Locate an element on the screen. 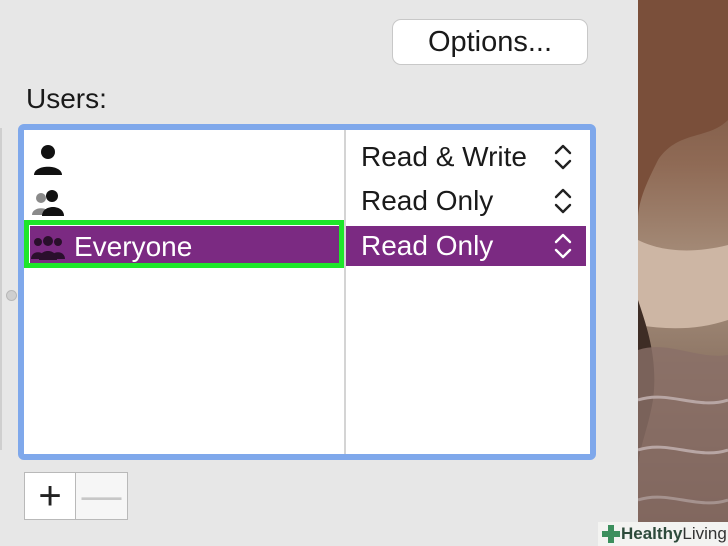  privilege-label: Read & Write is located at coordinates (444, 156).